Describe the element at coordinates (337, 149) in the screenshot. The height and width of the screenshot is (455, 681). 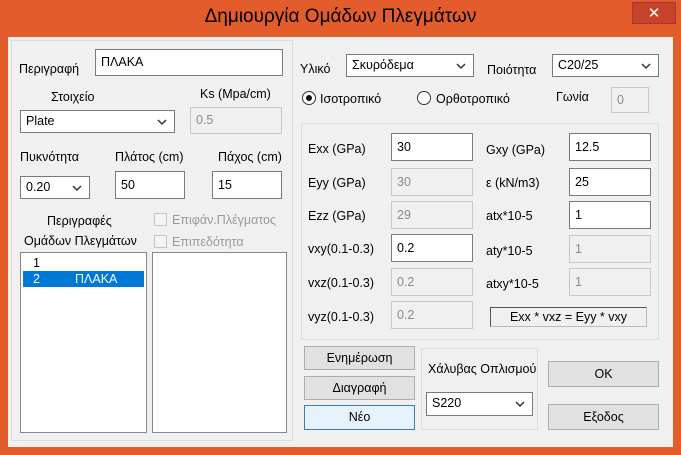
I see `exx-label: Exx (GPa)` at that location.